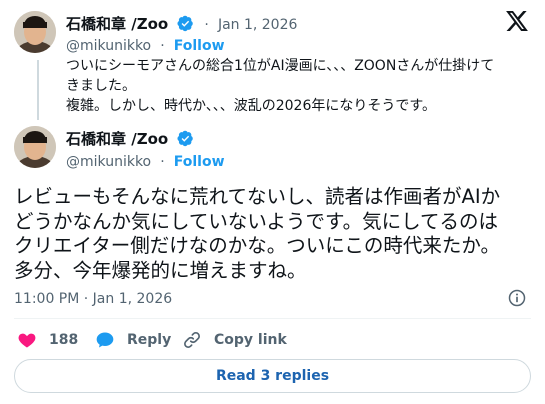 The height and width of the screenshot is (404, 545). I want to click on main-tweet-header: 石橋和章 /Zoo, so click(130, 138).